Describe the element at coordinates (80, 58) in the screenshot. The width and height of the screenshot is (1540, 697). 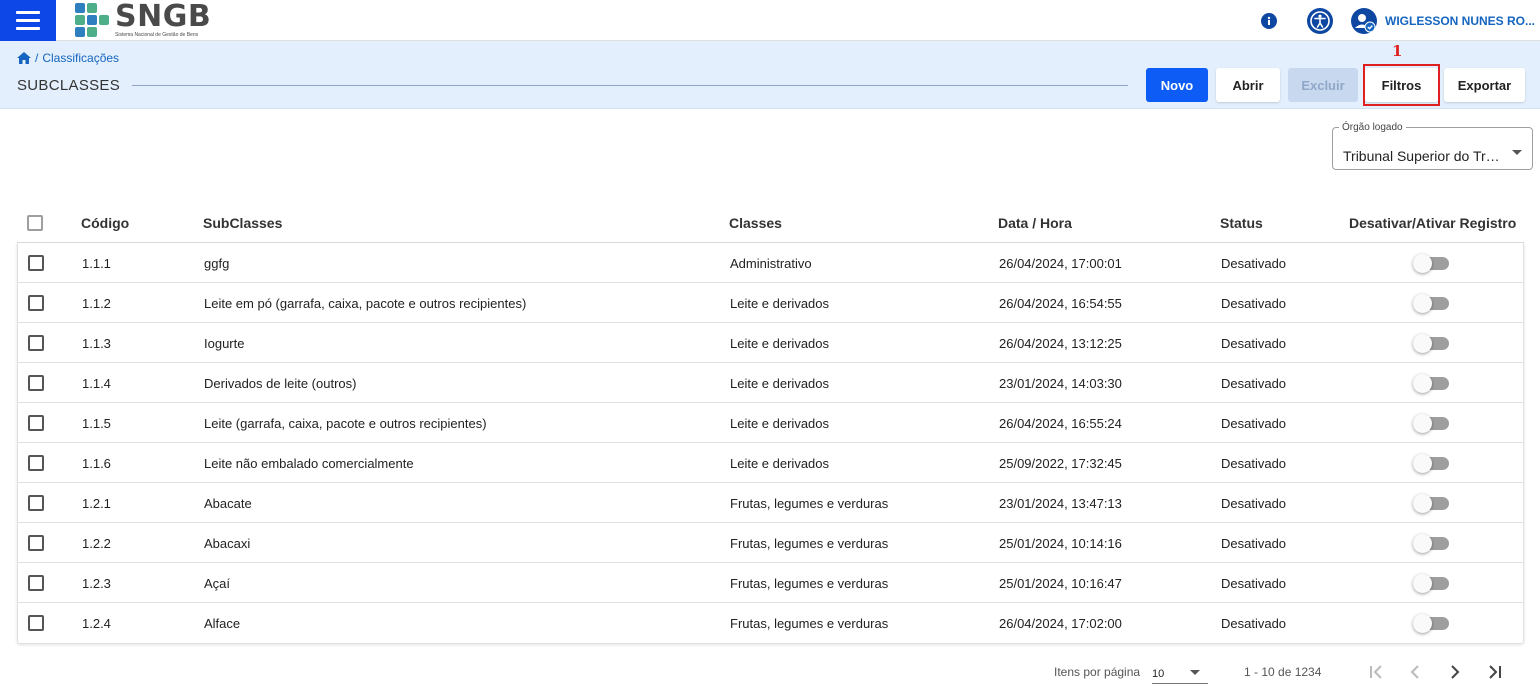
I see `breadcrumb-current: Classificações` at that location.